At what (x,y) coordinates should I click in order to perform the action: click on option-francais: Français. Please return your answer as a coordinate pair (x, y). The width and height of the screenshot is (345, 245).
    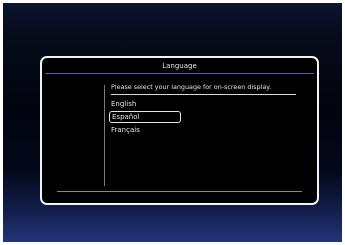
    Looking at the image, I should click on (145, 130).